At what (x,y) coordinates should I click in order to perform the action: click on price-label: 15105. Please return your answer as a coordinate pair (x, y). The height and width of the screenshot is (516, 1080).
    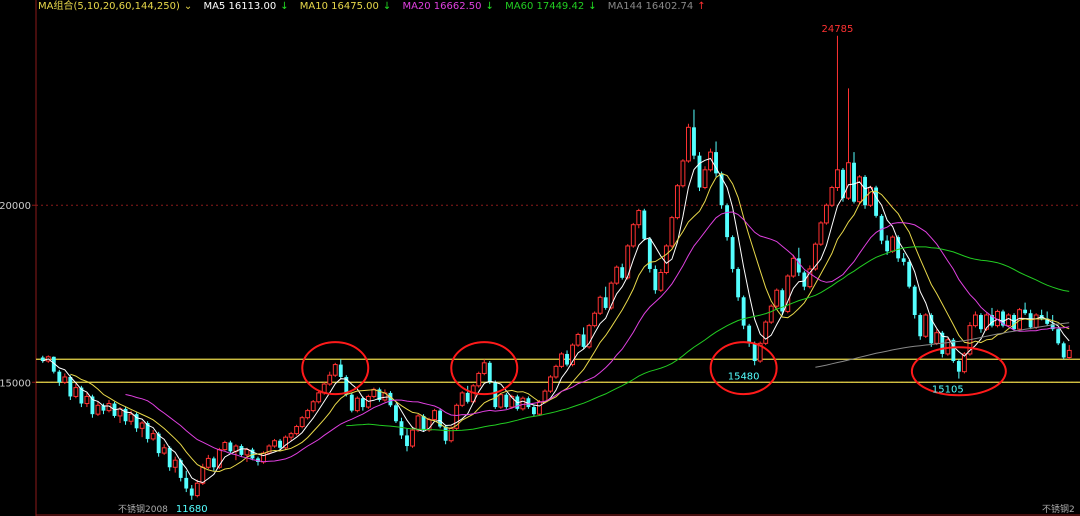
    Looking at the image, I should click on (948, 390).